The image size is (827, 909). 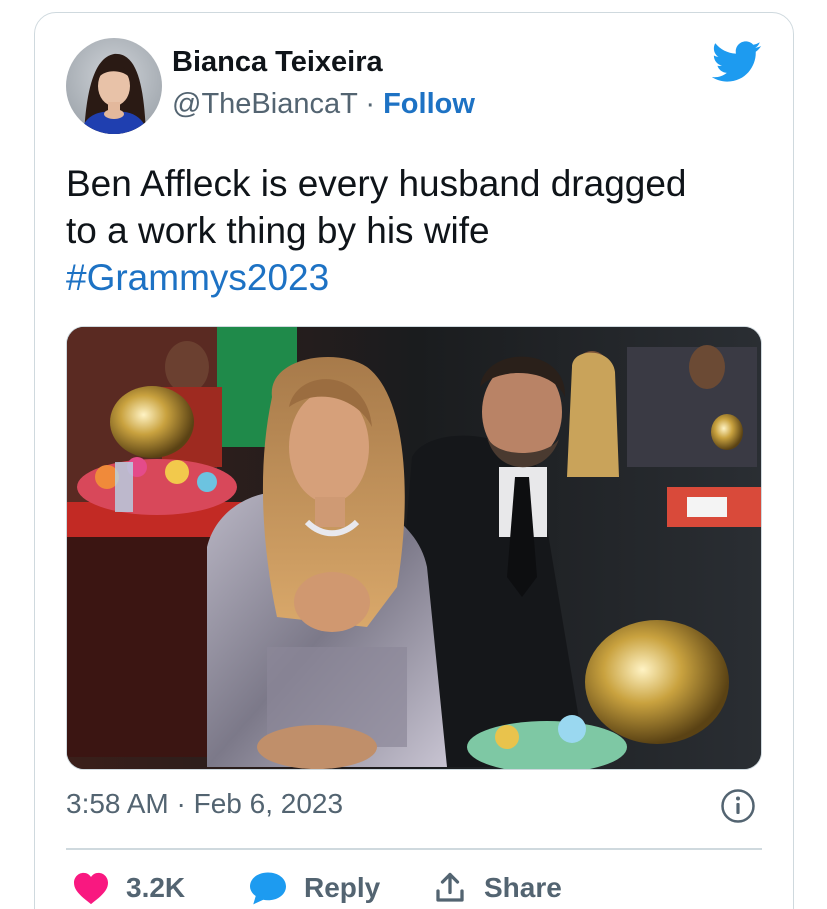 I want to click on author-name: Bianca Teixeira, so click(x=277, y=62).